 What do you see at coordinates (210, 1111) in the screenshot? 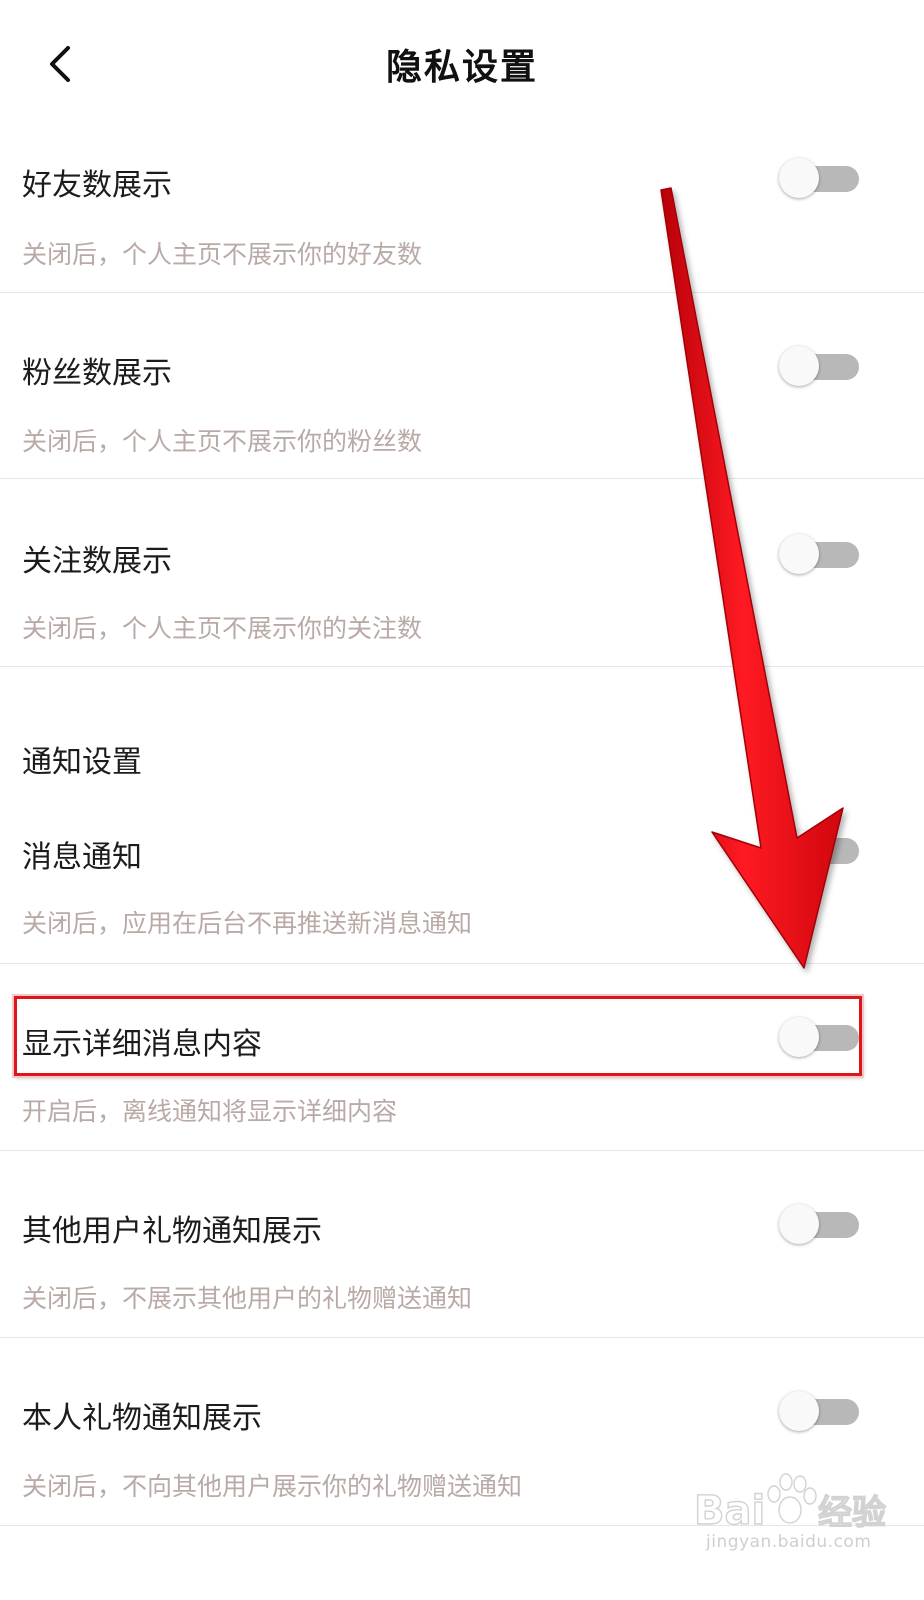
I see `setting-description: 开启后，离线通知将显示详细内容` at bounding box center [210, 1111].